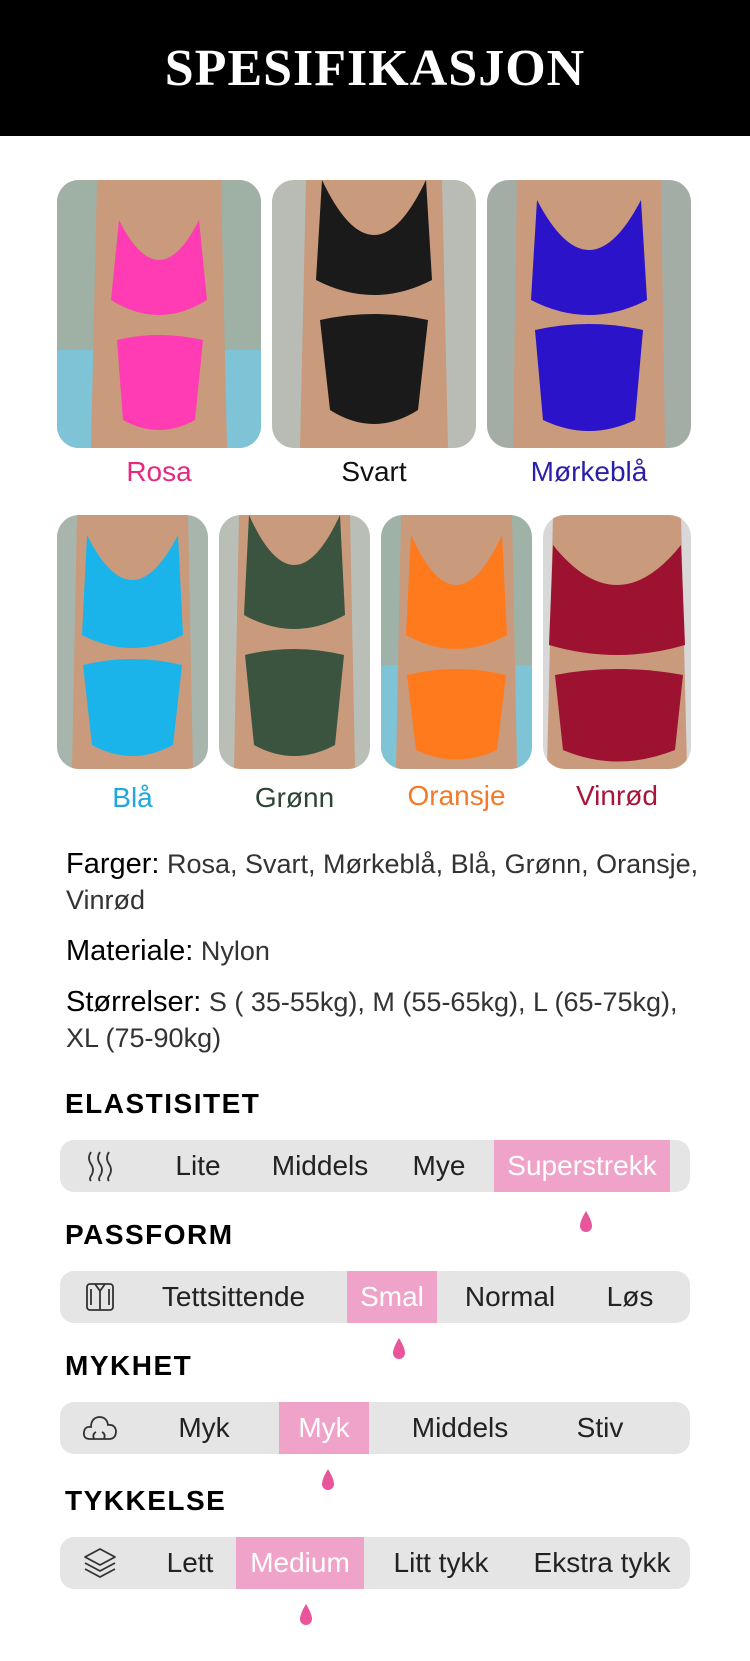 This screenshot has height=1661, width=750. Describe the element at coordinates (129, 1365) in the screenshot. I see `section-title-mykhet: MYKHET` at that location.